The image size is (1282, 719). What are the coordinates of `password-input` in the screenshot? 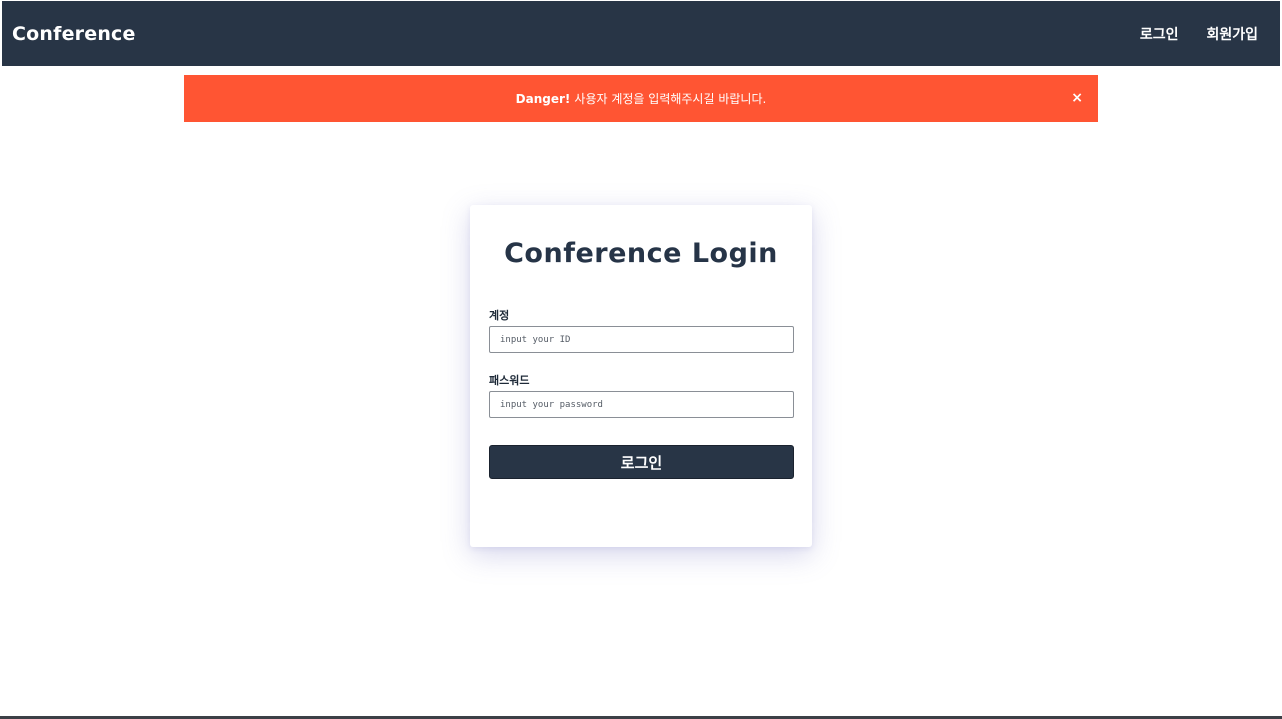 It's located at (641, 404).